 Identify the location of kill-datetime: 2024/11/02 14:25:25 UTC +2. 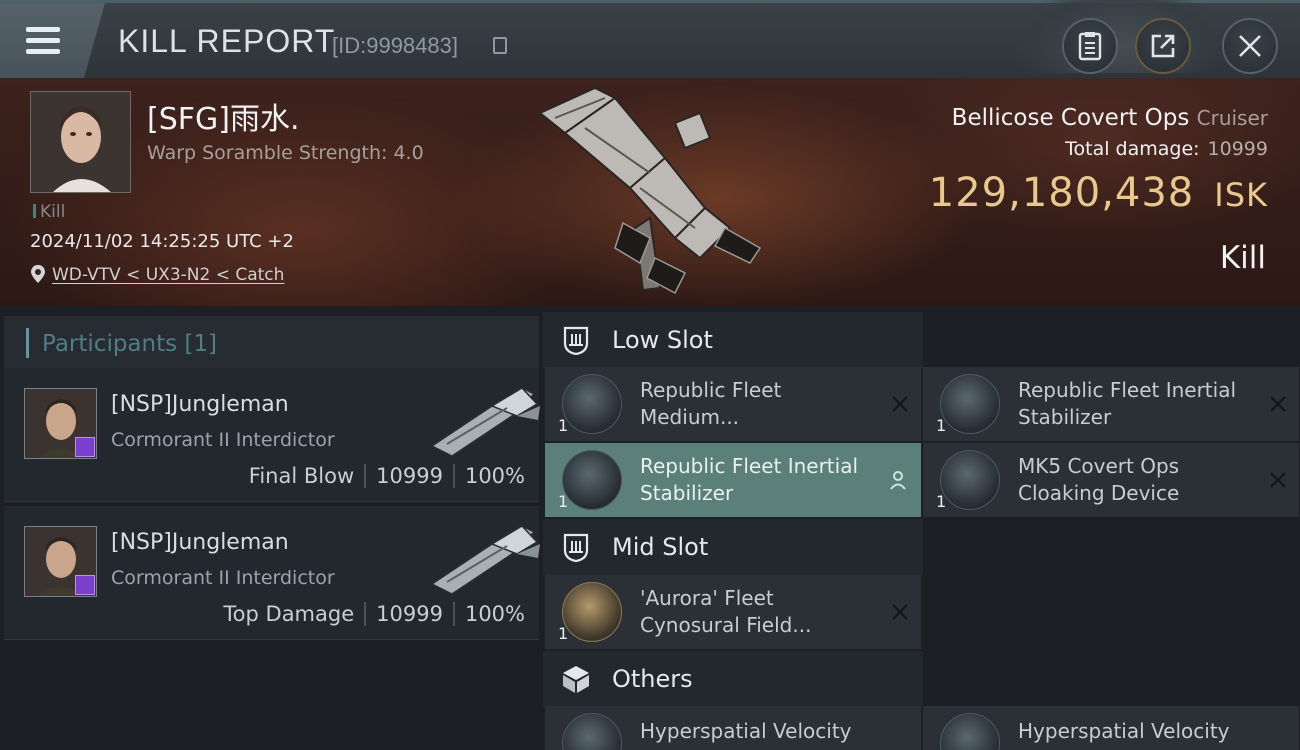
(162, 241).